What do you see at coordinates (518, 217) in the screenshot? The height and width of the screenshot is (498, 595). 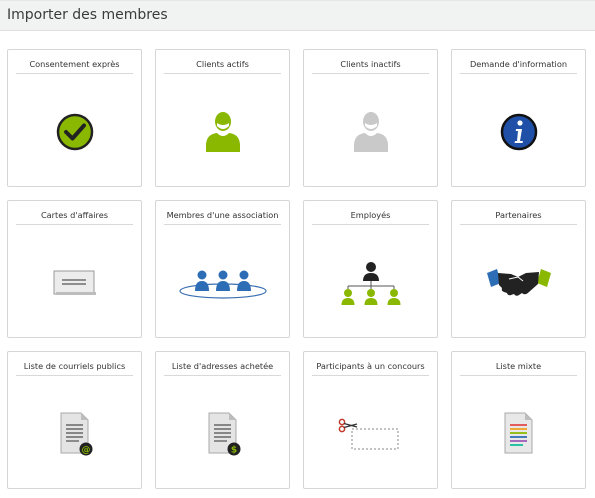 I see `card-label: Partenaires` at bounding box center [518, 217].